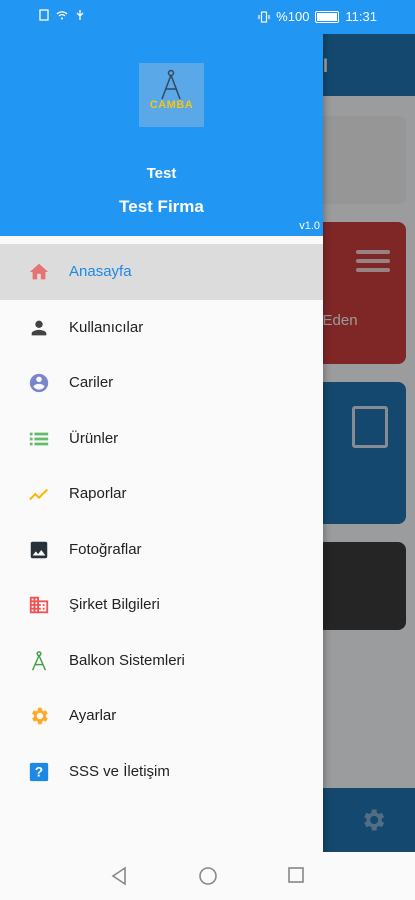 The height and width of the screenshot is (900, 415). What do you see at coordinates (105, 549) in the screenshot?
I see `menu-item-label: Fotoğraflar` at bounding box center [105, 549].